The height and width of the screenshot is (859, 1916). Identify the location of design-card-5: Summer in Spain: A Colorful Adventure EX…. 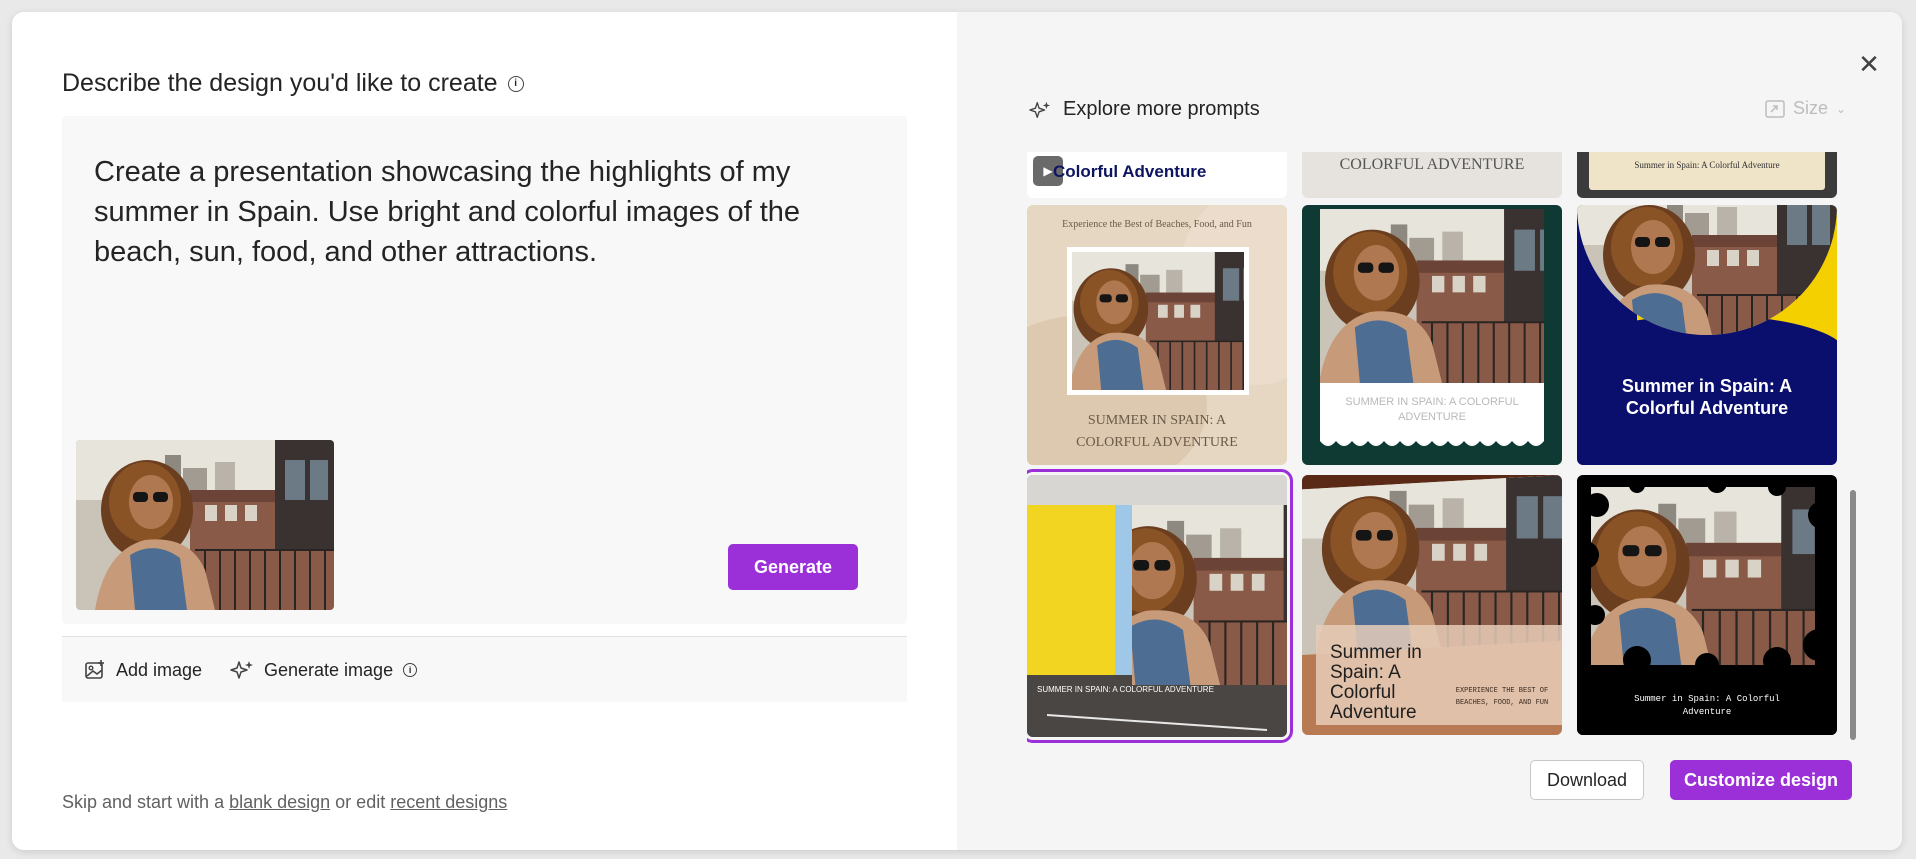
(1432, 605).